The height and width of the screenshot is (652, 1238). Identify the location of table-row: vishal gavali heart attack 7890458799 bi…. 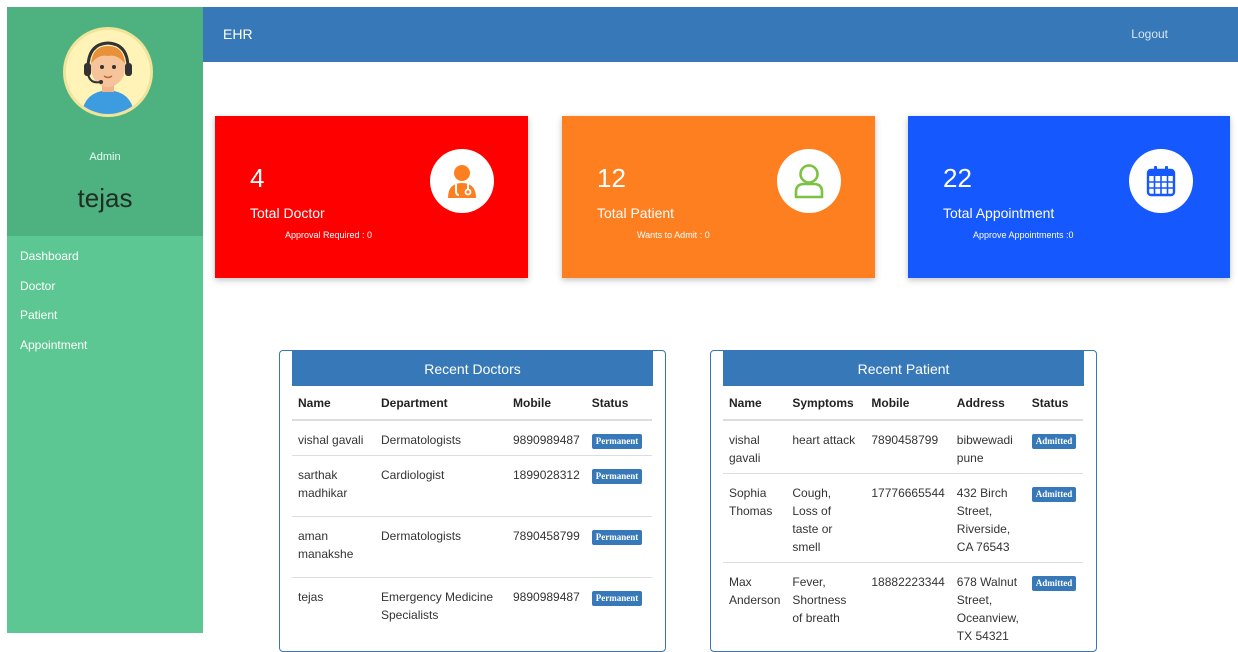
(903, 446).